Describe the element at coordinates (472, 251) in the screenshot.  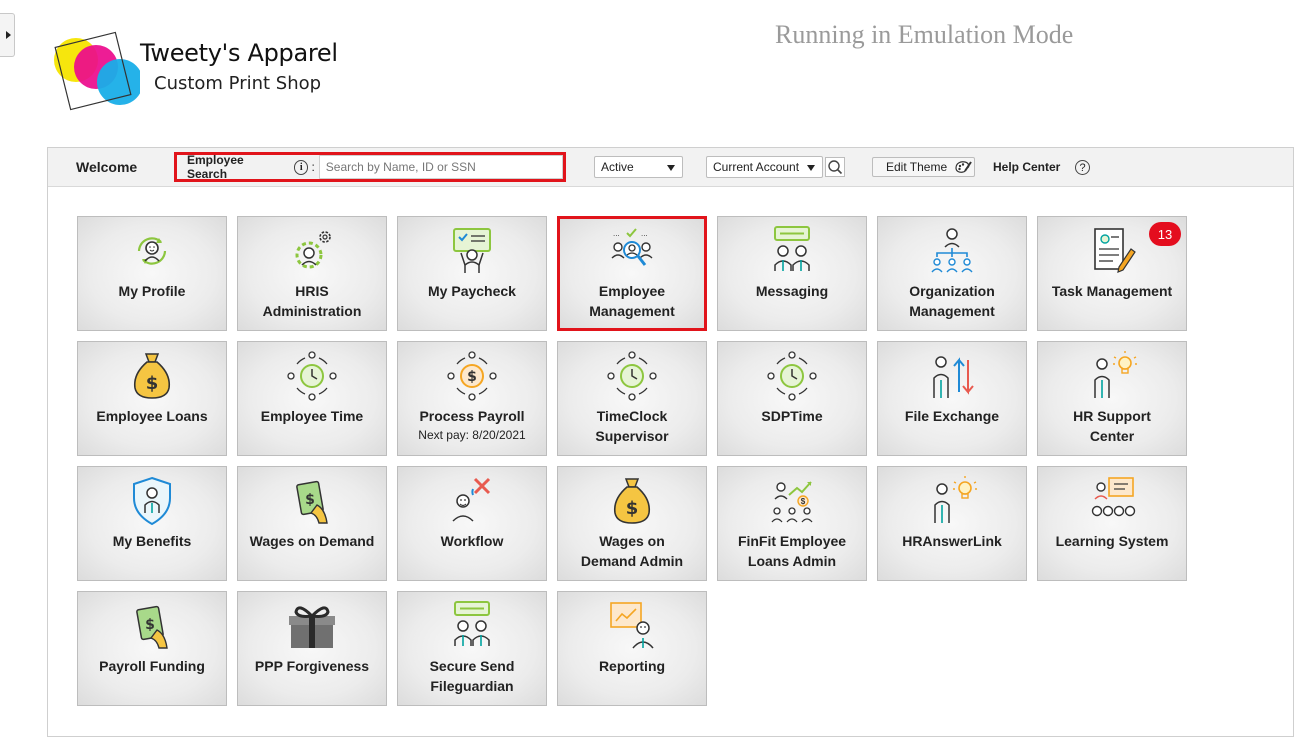
I see `paycheck-icon` at that location.